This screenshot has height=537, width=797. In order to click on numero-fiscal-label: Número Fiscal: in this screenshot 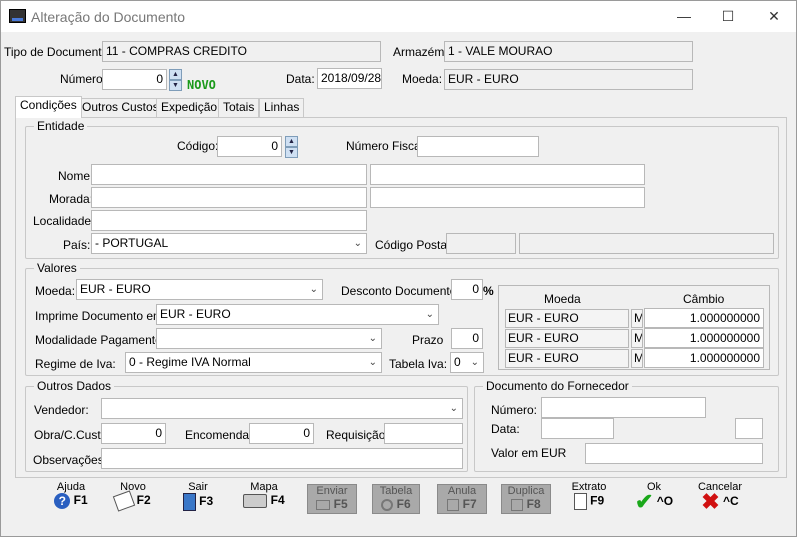, I will do `click(386, 146)`.